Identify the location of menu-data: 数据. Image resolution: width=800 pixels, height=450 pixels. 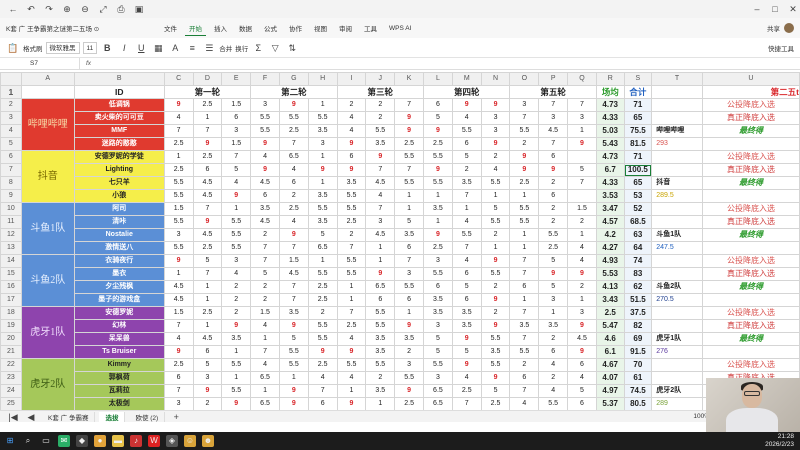
(245, 28).